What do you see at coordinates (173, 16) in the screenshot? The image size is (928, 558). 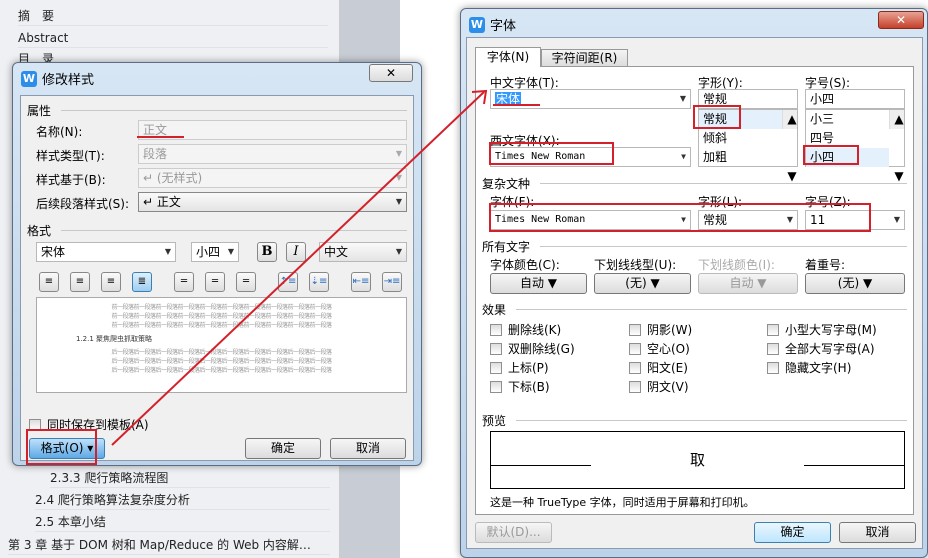 I see `nav-item: 摘 要` at bounding box center [173, 16].